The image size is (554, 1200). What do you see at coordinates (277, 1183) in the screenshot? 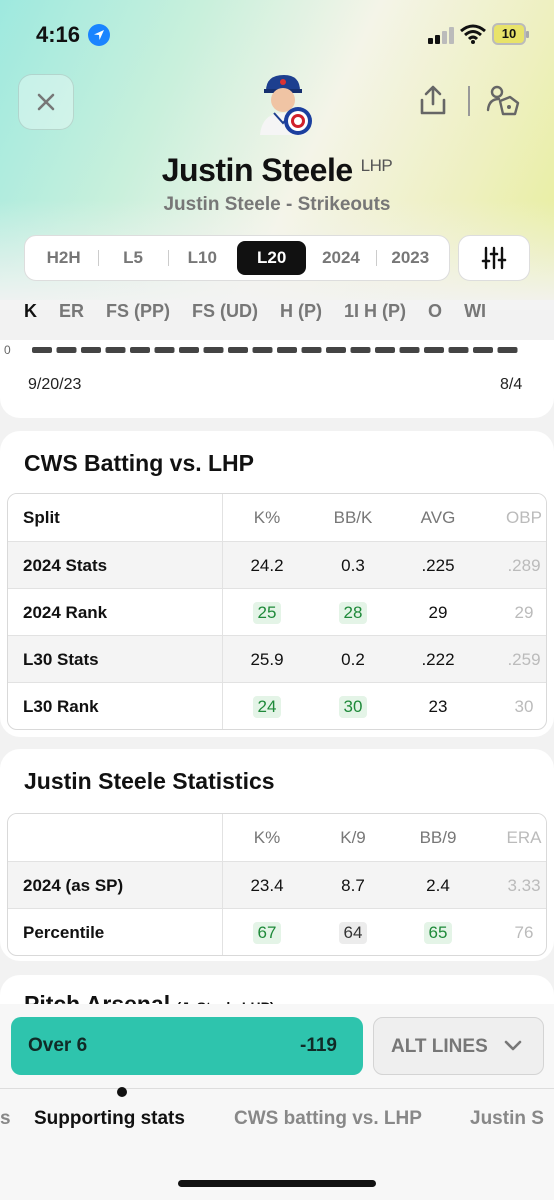
I see `home-indicator` at bounding box center [277, 1183].